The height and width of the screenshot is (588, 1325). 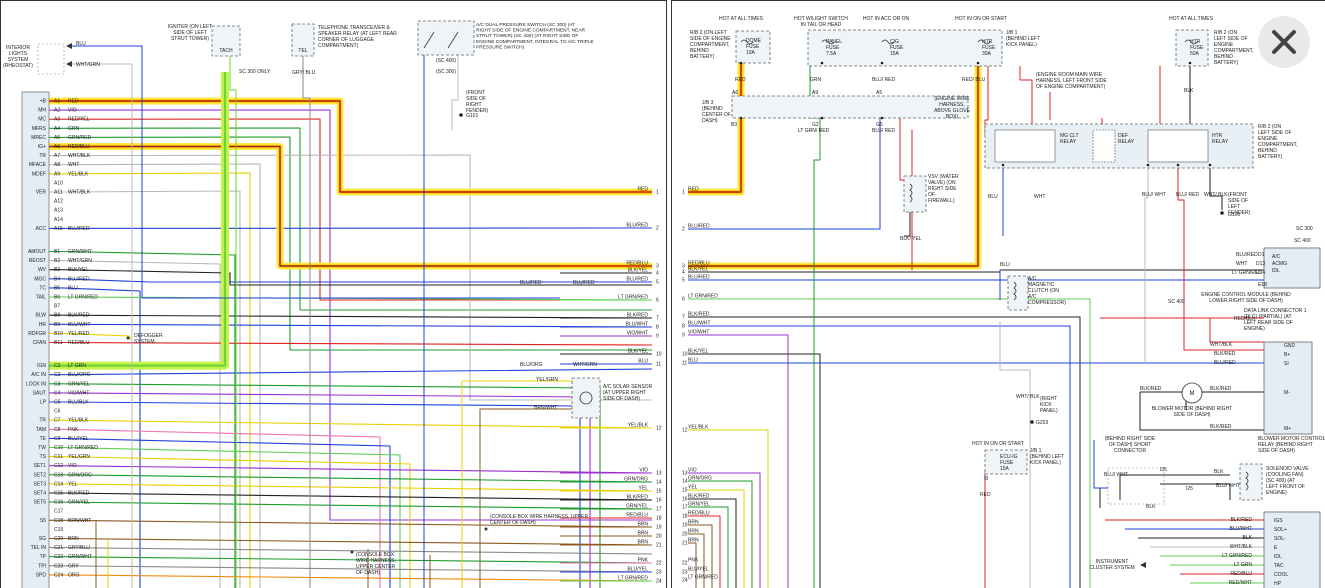 What do you see at coordinates (57, 421) in the screenshot?
I see `ecu-pin-number: C7` at bounding box center [57, 421].